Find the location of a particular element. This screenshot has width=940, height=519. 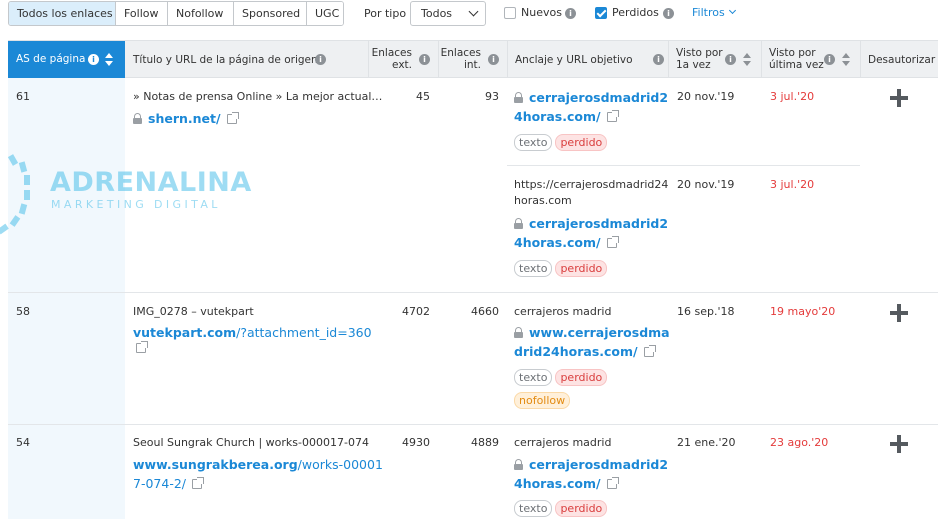

source-url: vutekpart.com/?attachment_id=360 is located at coordinates (252, 339).